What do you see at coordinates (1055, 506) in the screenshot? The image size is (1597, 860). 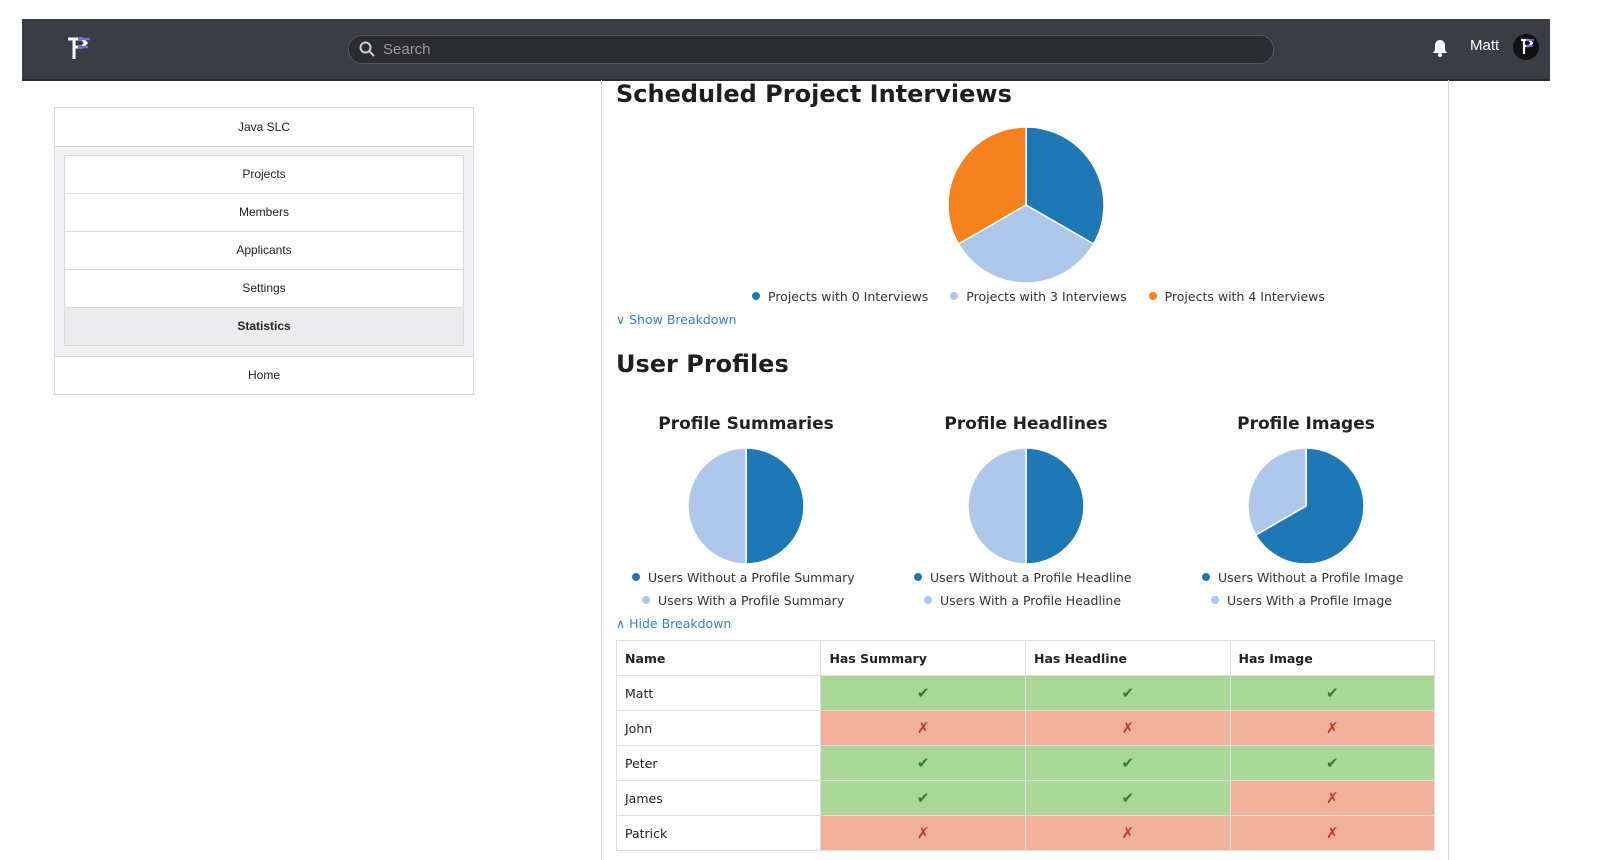 I see `pie-slice-users-without-a-profile-headline` at bounding box center [1055, 506].